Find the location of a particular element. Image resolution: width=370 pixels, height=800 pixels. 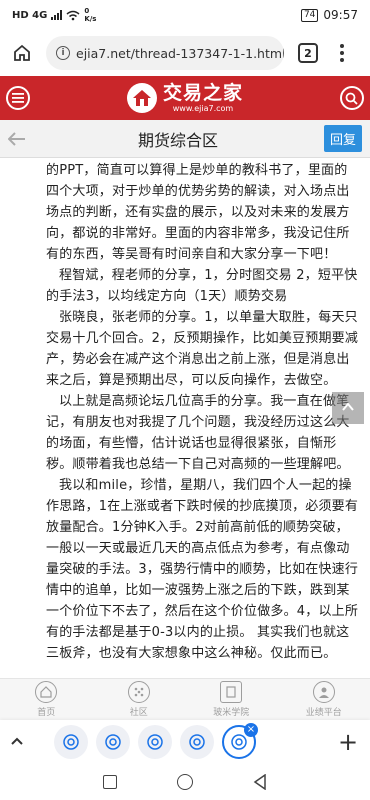

close-icon: × is located at coordinates (251, 730).